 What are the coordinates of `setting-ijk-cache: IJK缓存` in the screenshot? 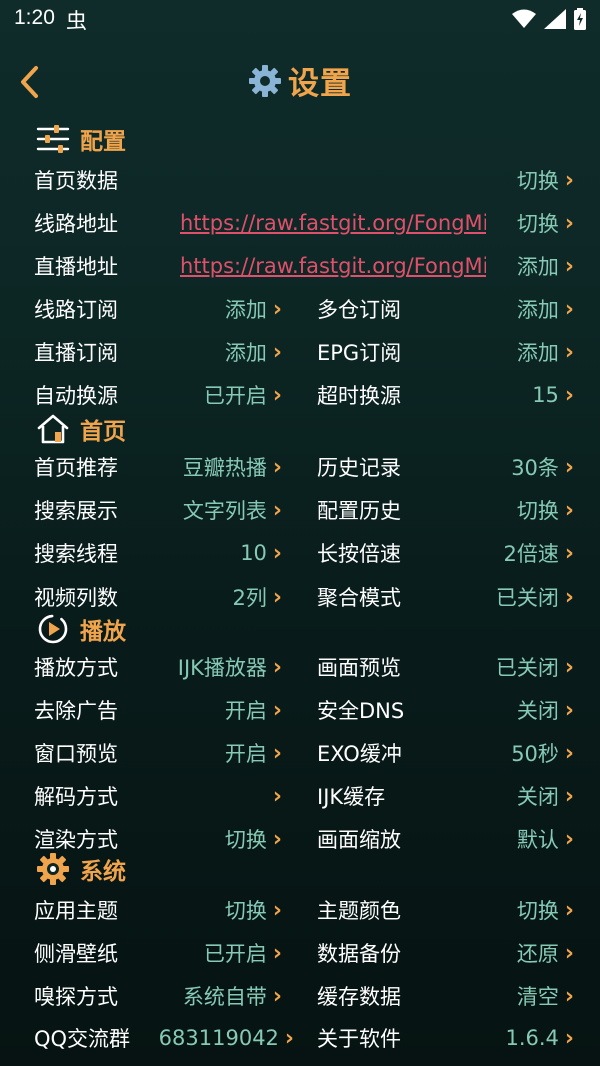 It's located at (351, 796).